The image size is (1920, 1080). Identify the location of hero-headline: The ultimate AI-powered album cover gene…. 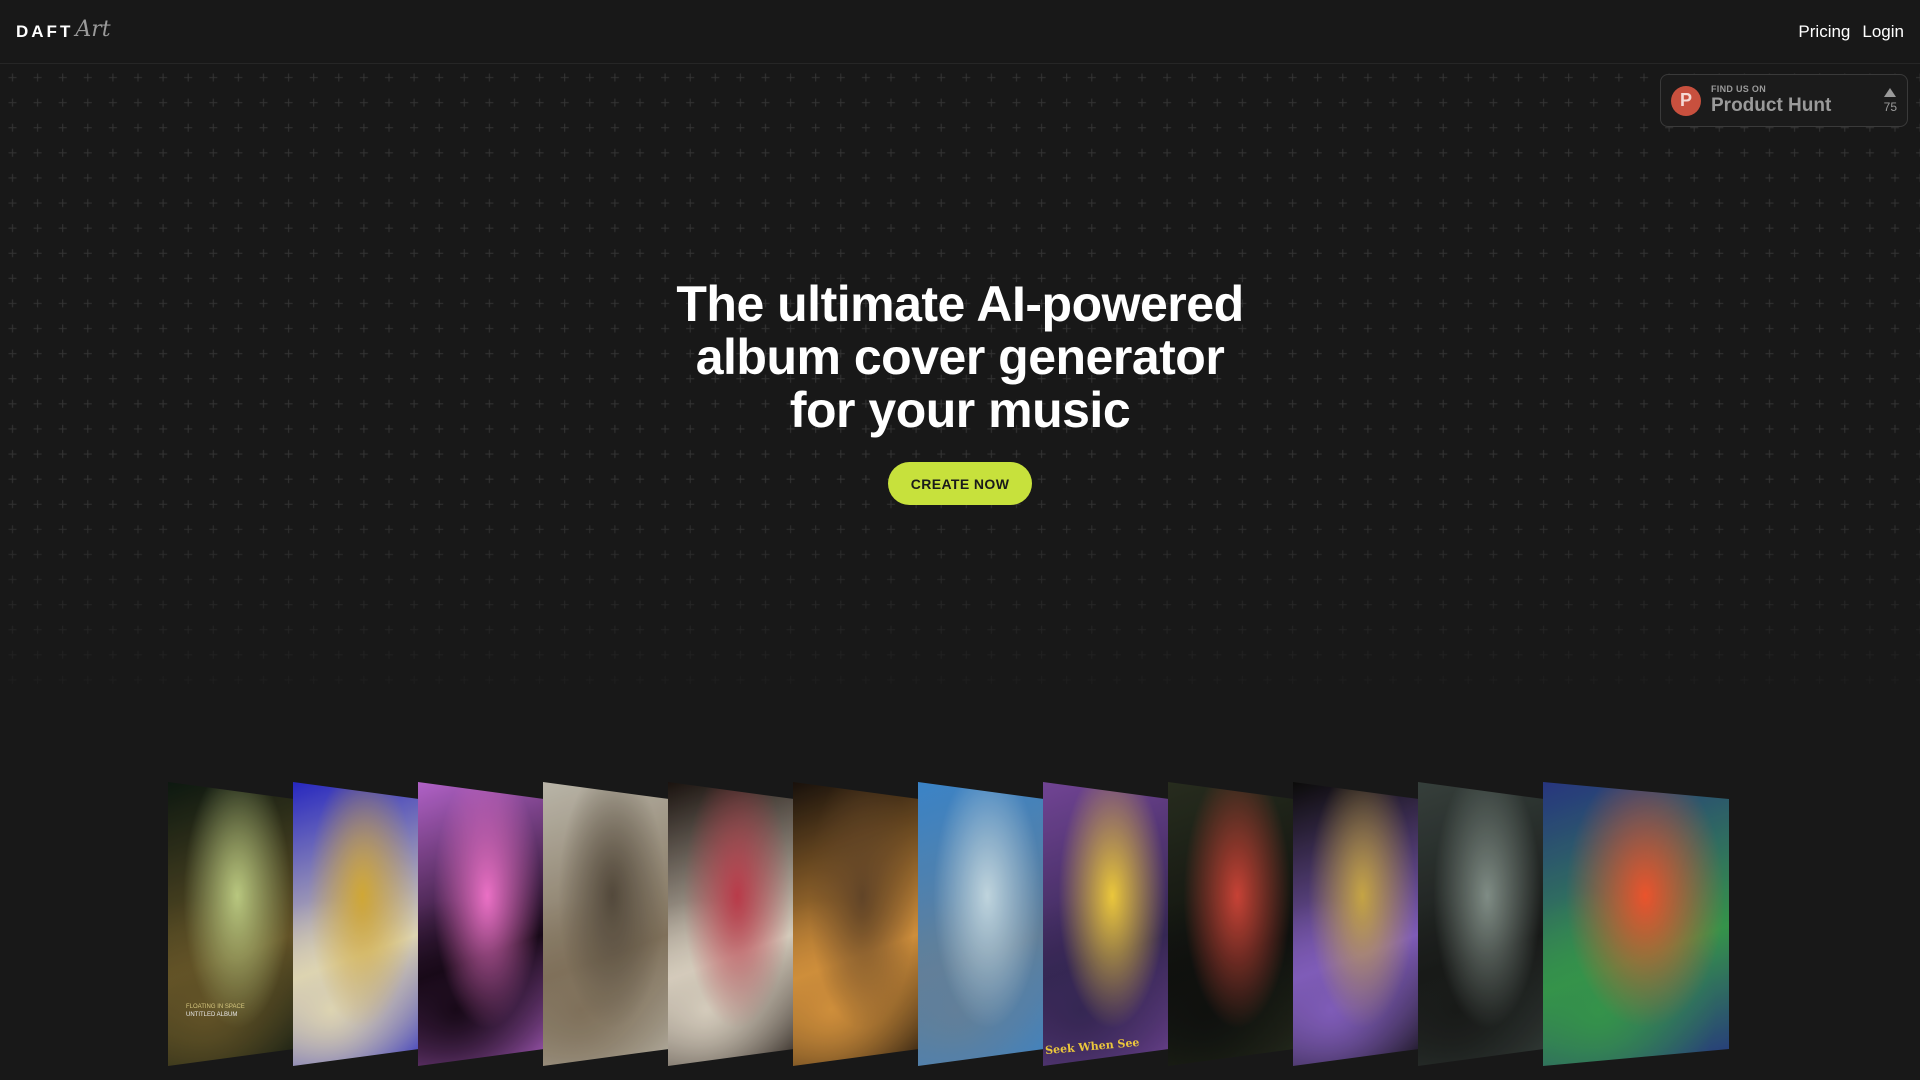
(960, 357).